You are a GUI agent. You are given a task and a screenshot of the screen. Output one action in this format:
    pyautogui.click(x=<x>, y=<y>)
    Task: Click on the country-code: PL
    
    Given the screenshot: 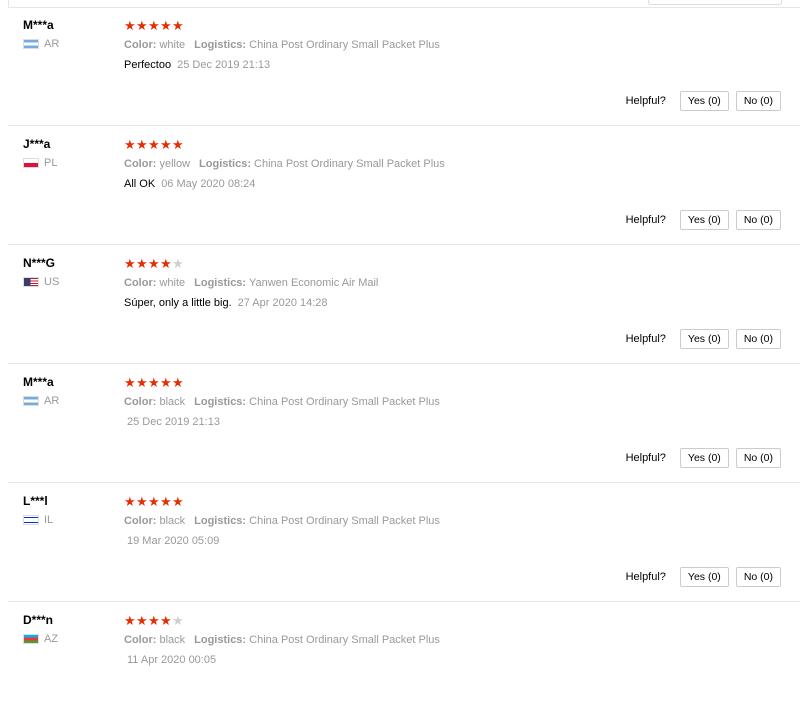 What is the action you would take?
    pyautogui.click(x=51, y=163)
    